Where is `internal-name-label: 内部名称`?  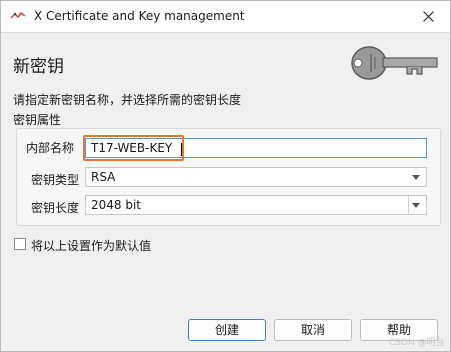
internal-name-label: 内部名称 is located at coordinates (50, 148).